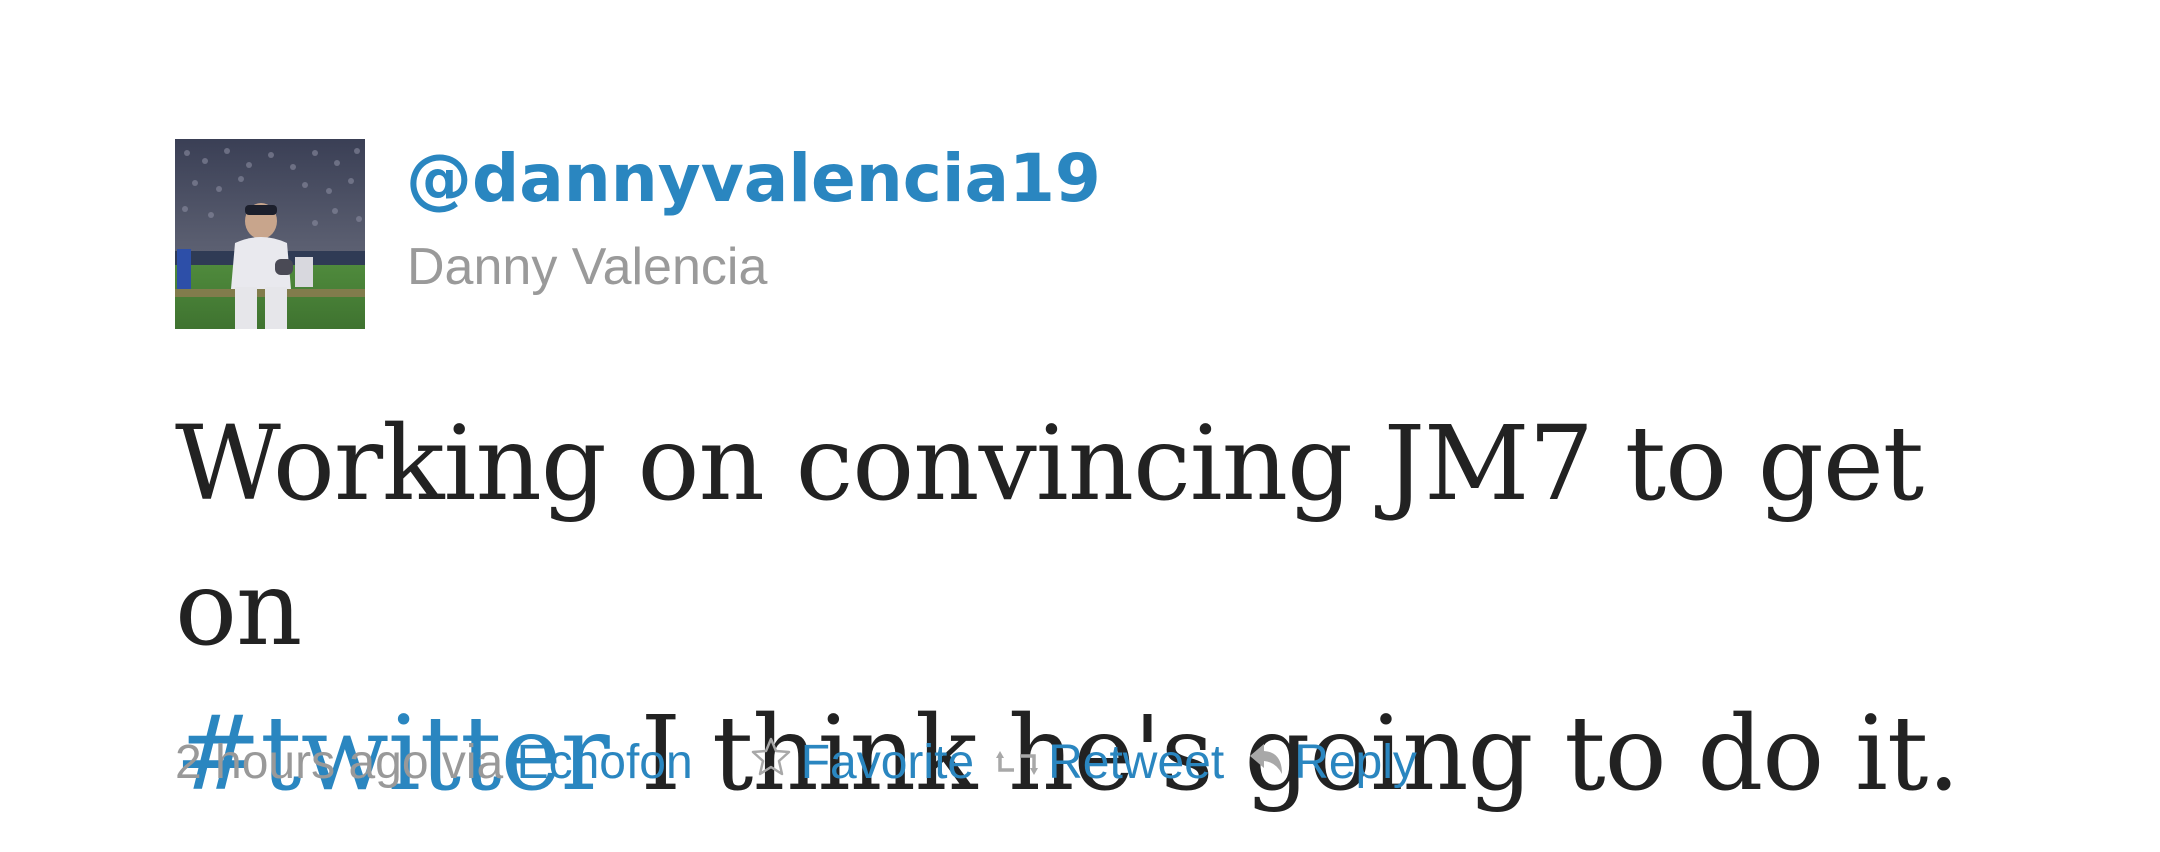 The image size is (2160, 852). I want to click on star-icon, so click(771, 762).